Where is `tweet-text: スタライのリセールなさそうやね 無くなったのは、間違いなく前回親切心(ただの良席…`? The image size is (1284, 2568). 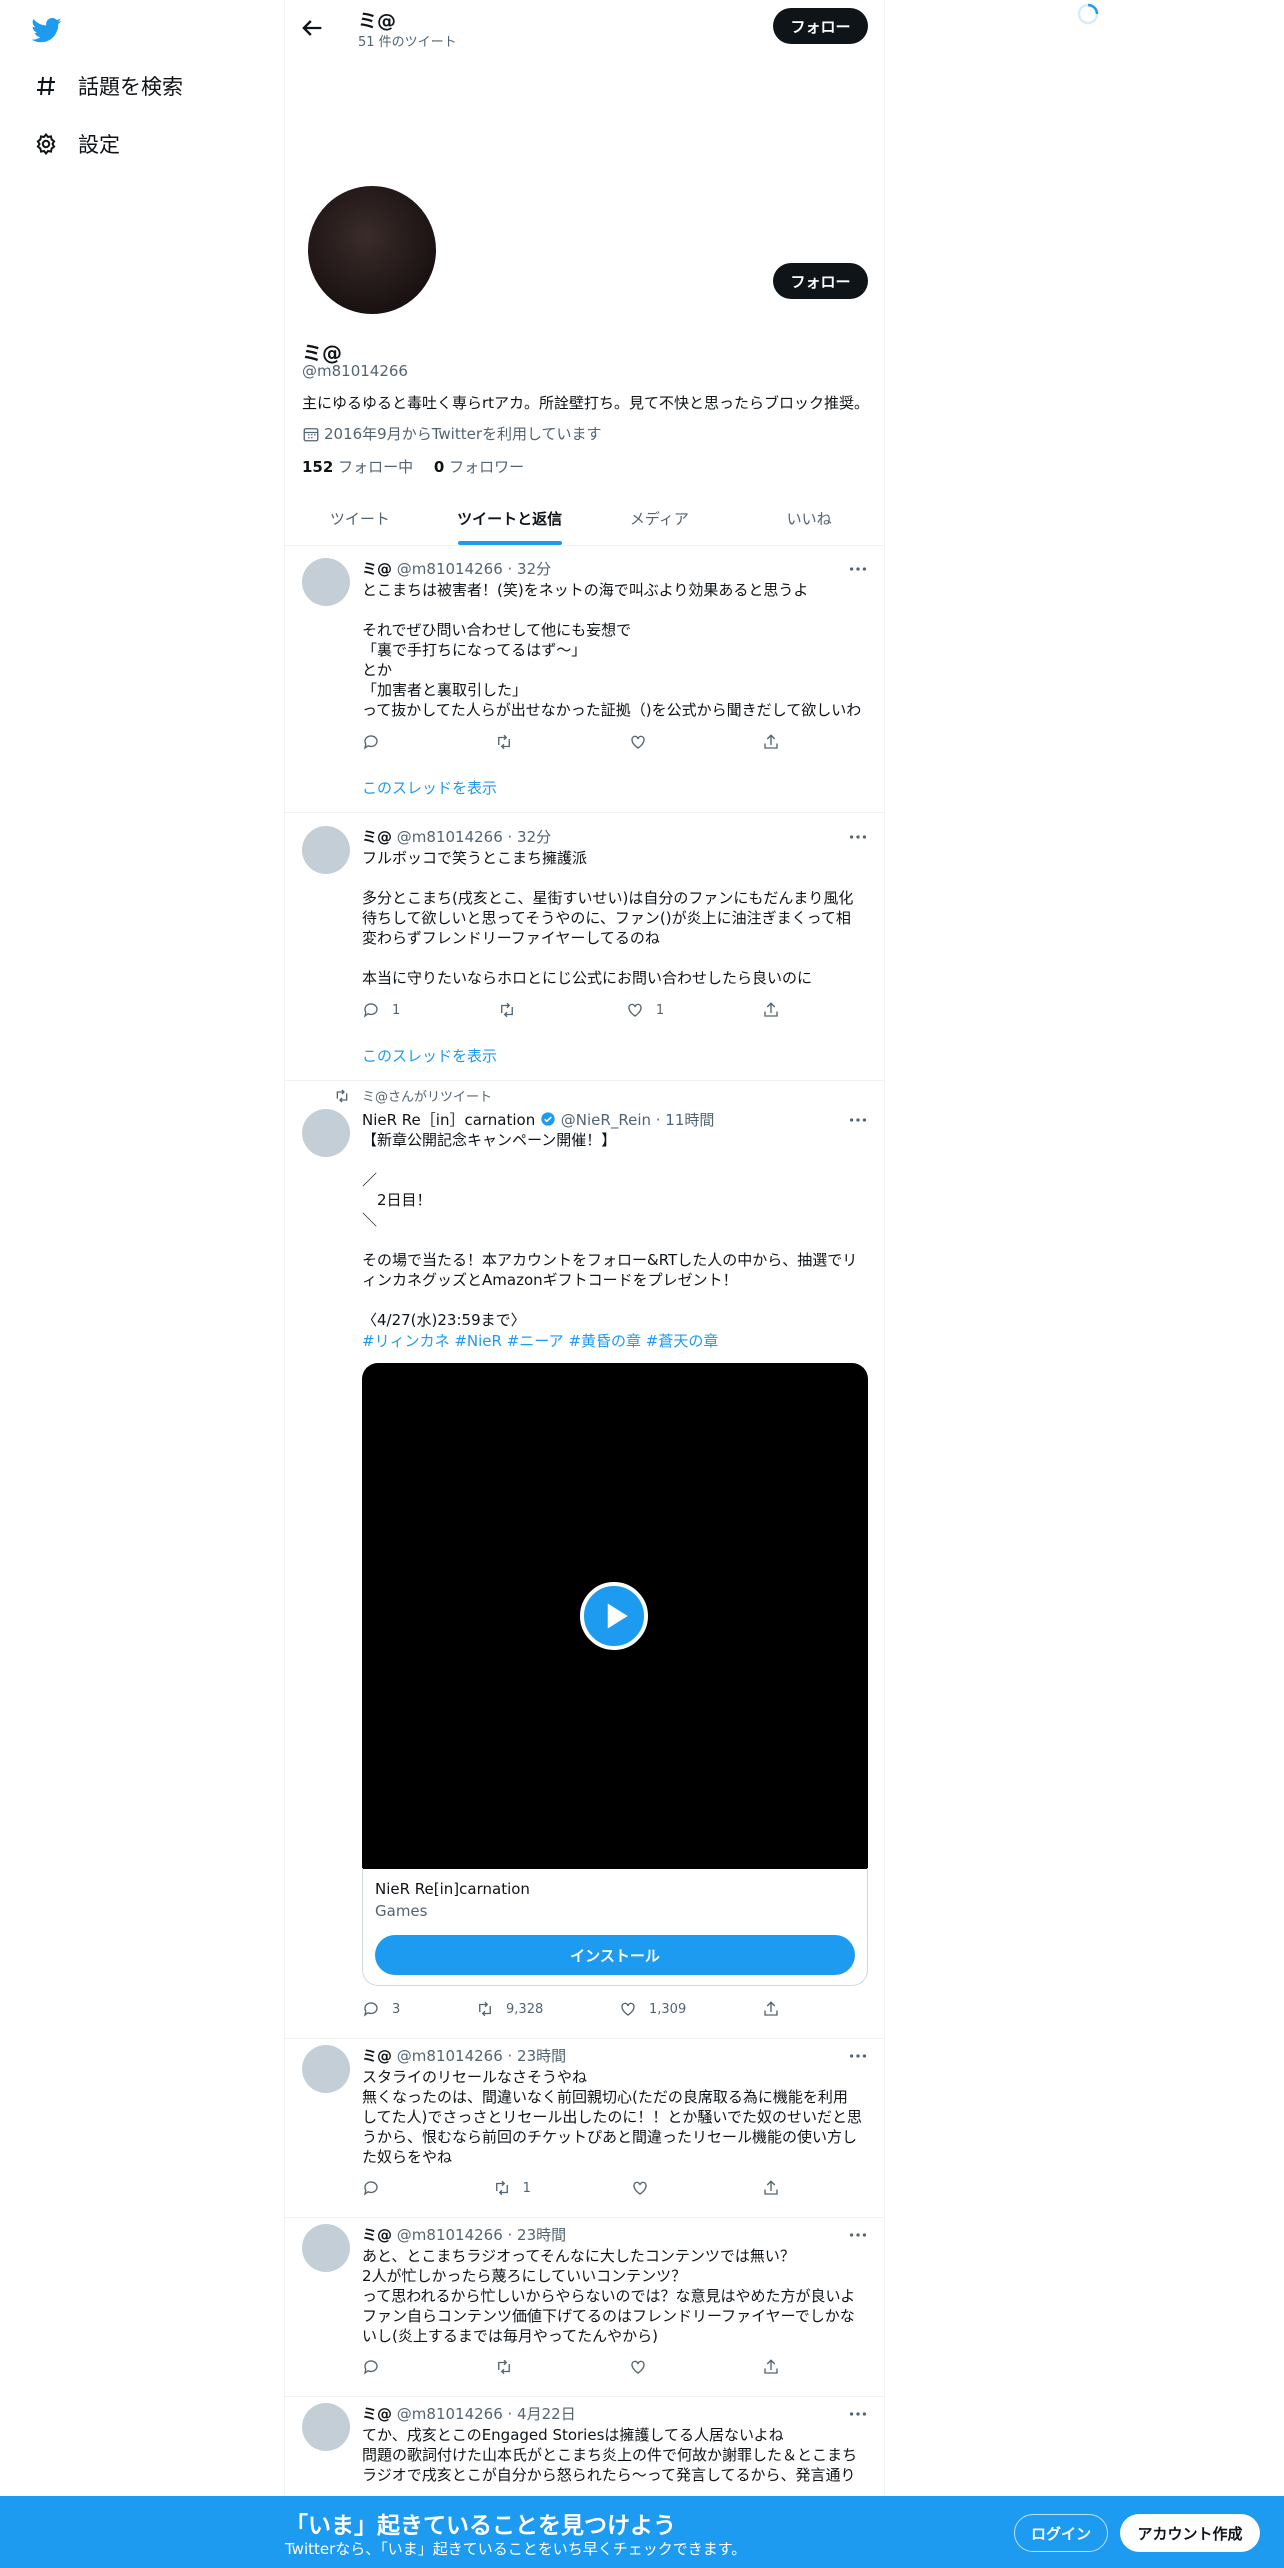 tweet-text: スタライのリセールなさそうやね 無くなったのは、間違いなく前回親切心(ただの良席… is located at coordinates (612, 2117).